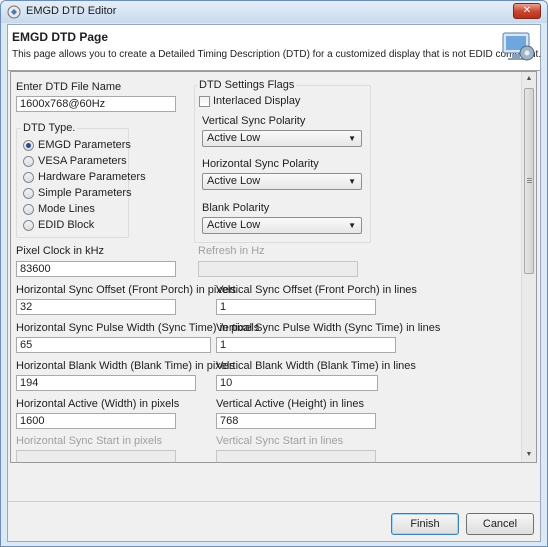 Image resolution: width=548 pixels, height=547 pixels. I want to click on close-icon: ✕, so click(527, 10).